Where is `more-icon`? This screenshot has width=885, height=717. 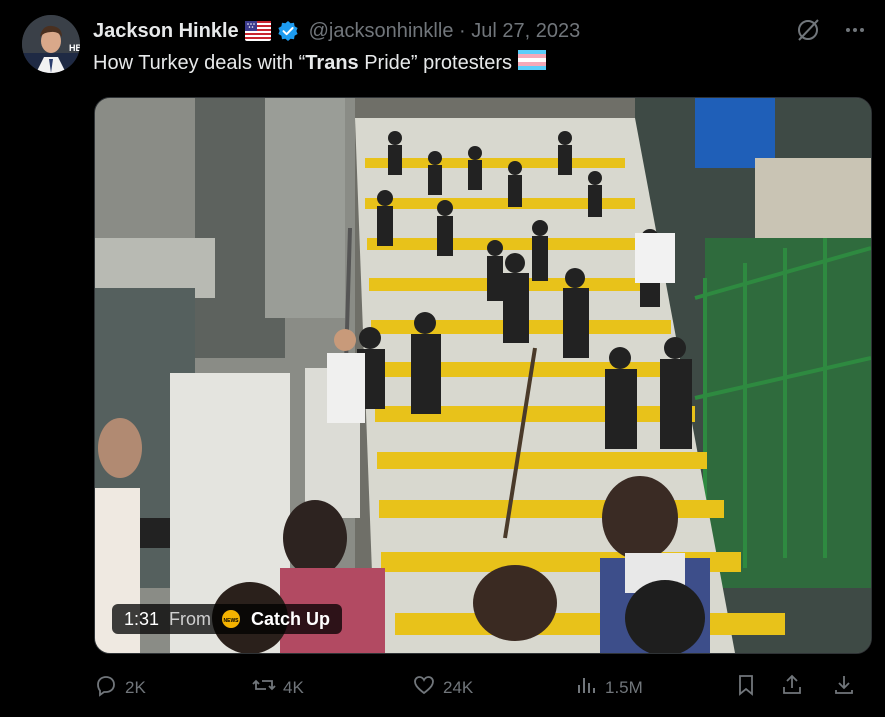 more-icon is located at coordinates (855, 32).